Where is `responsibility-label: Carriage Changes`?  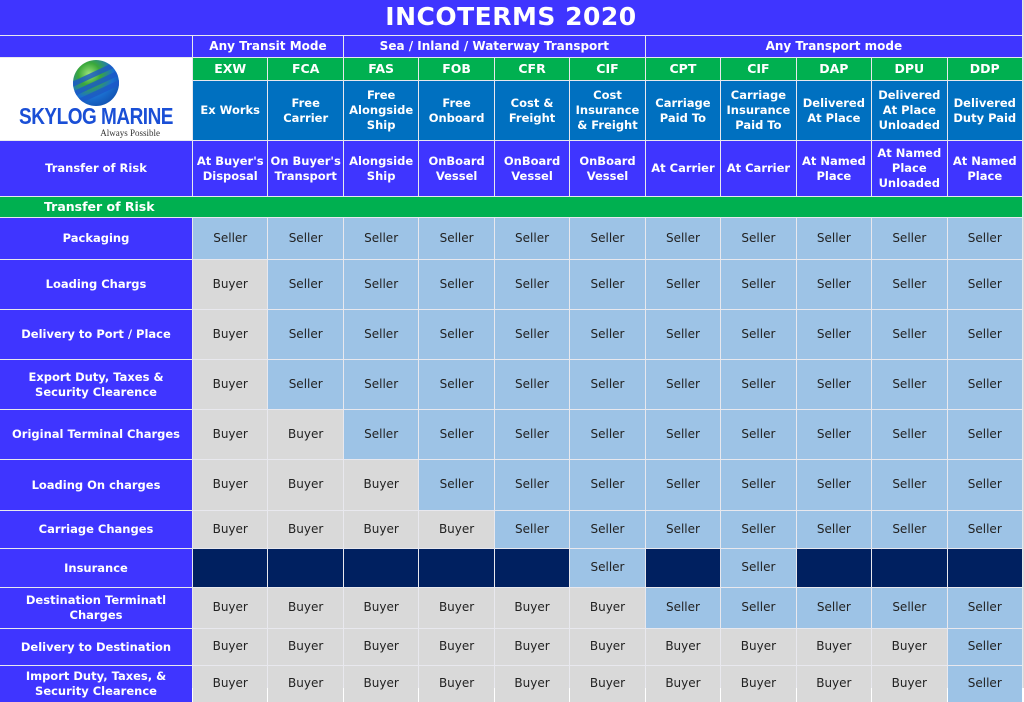 responsibility-label: Carriage Changes is located at coordinates (96, 529).